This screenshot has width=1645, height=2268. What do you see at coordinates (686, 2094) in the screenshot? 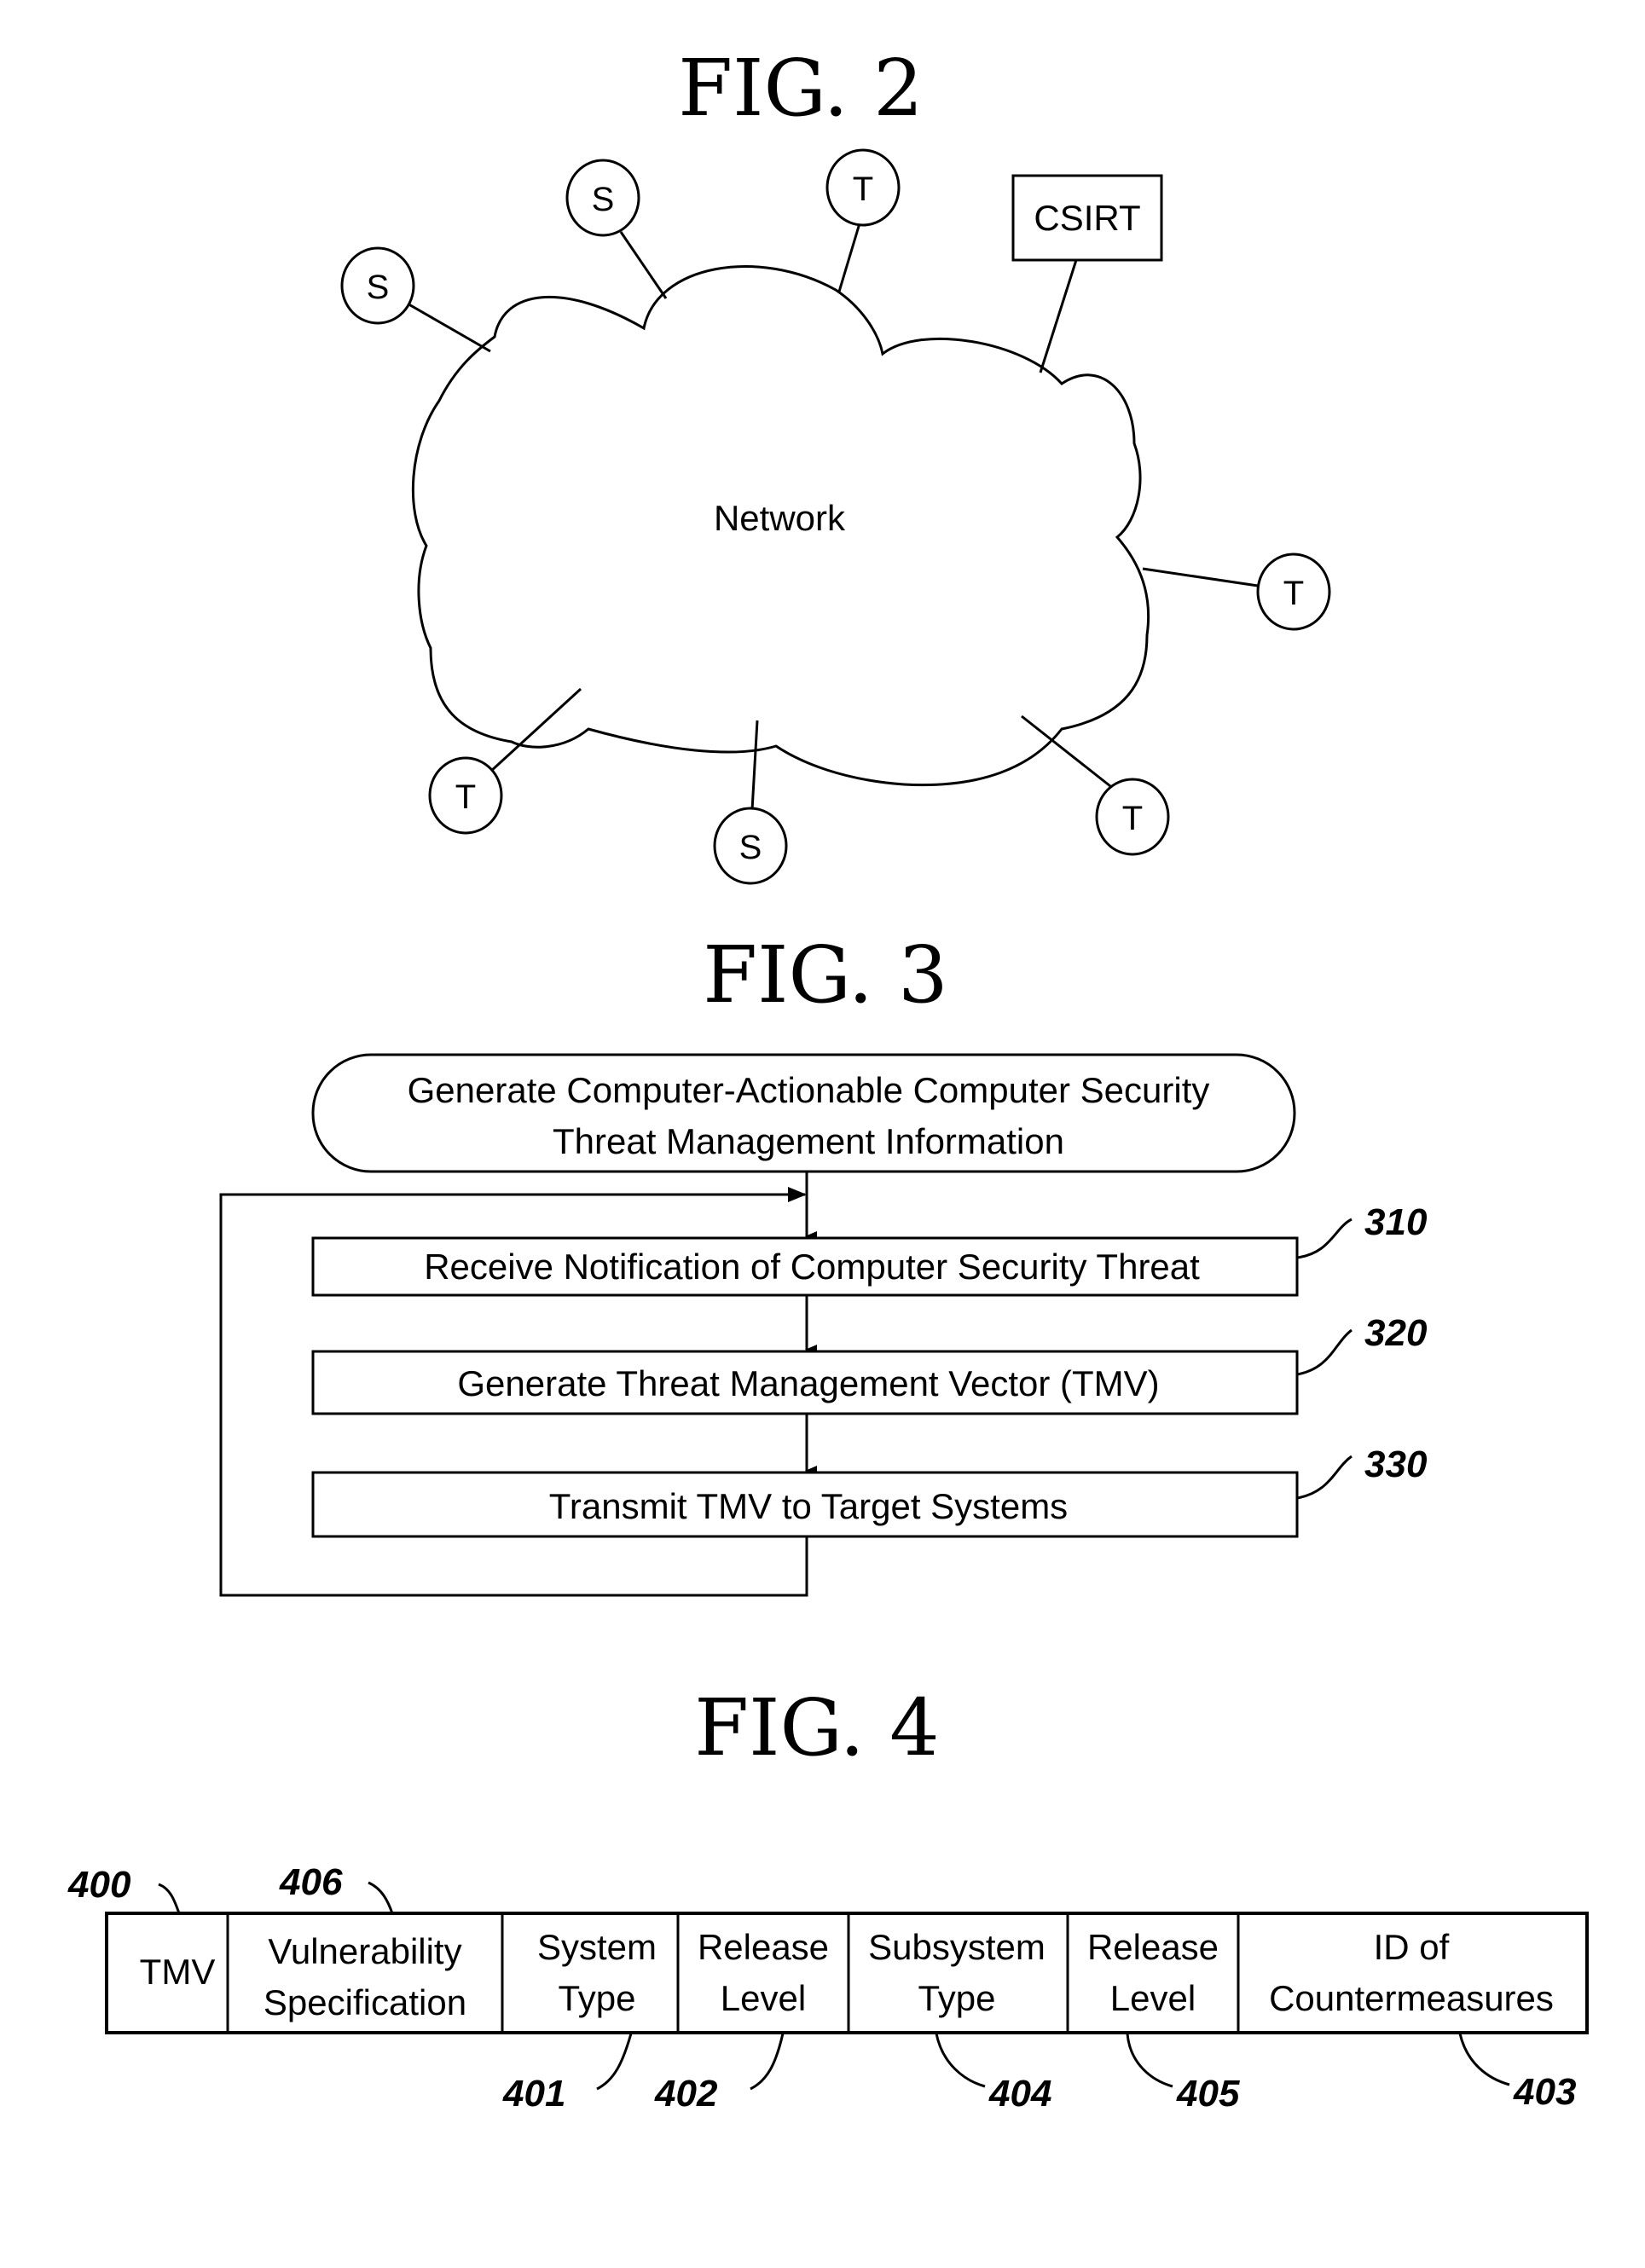
I see `ref-402: 402` at bounding box center [686, 2094].